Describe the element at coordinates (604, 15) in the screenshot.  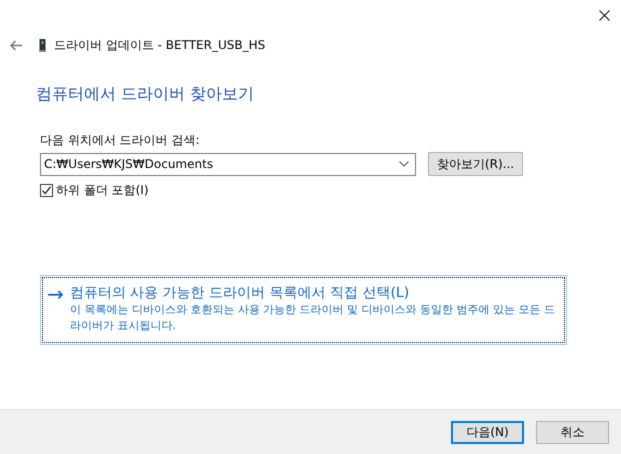
I see `close-icon` at that location.